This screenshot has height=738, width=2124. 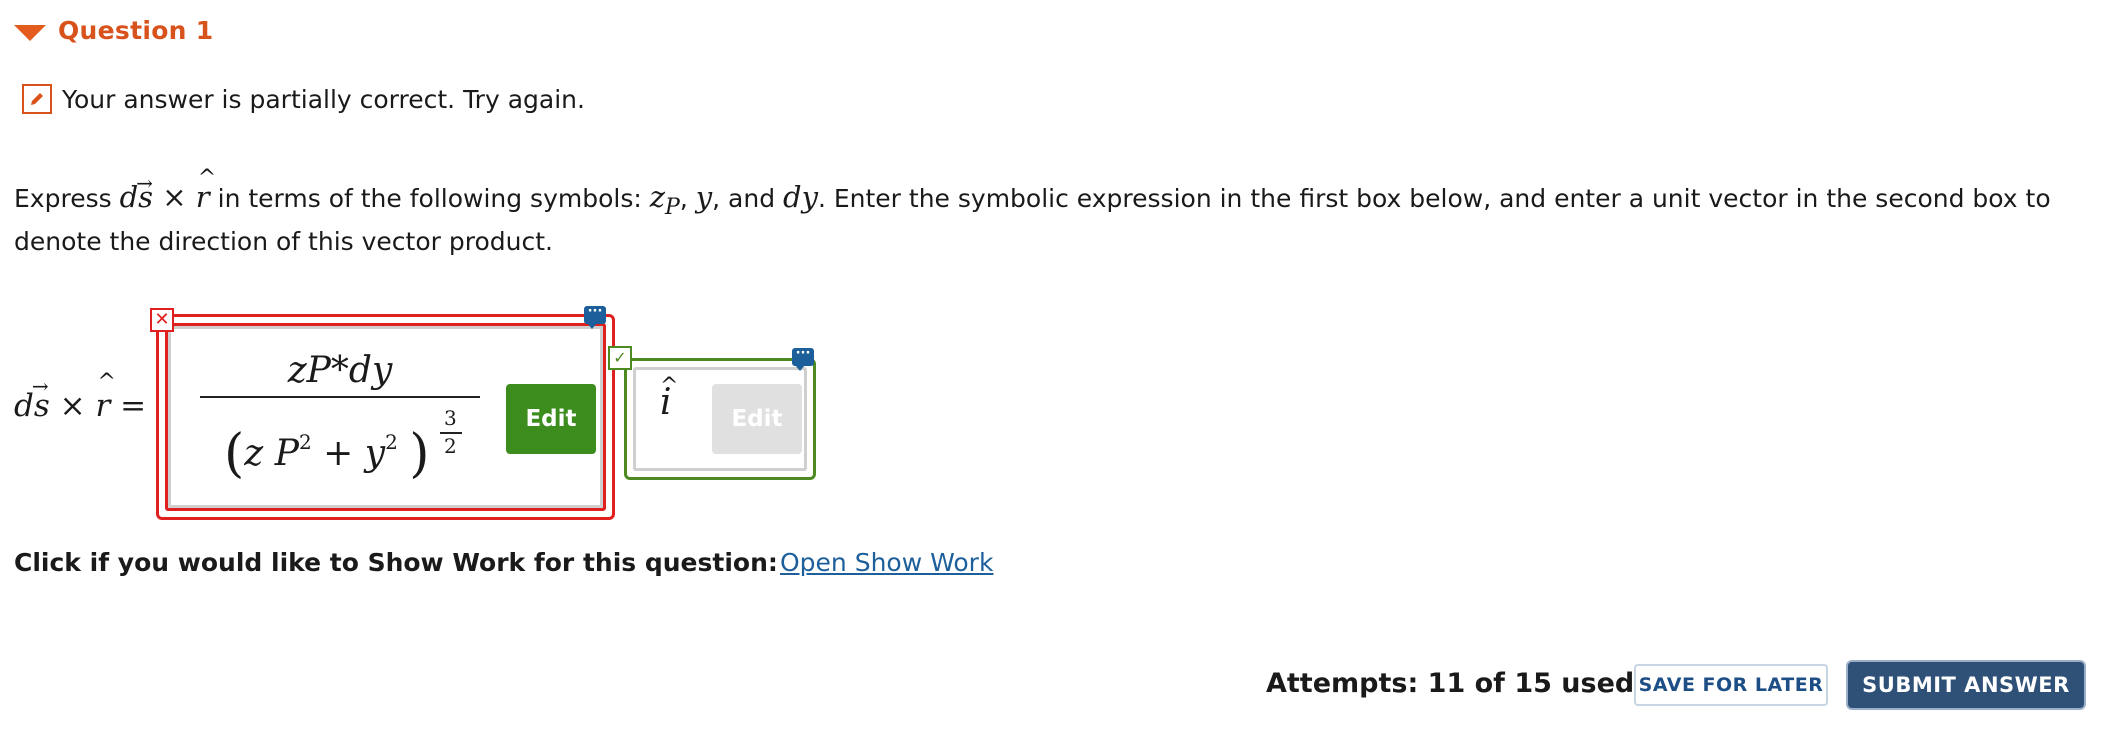 I want to click on exponent-denominator: 2, so click(x=450, y=446).